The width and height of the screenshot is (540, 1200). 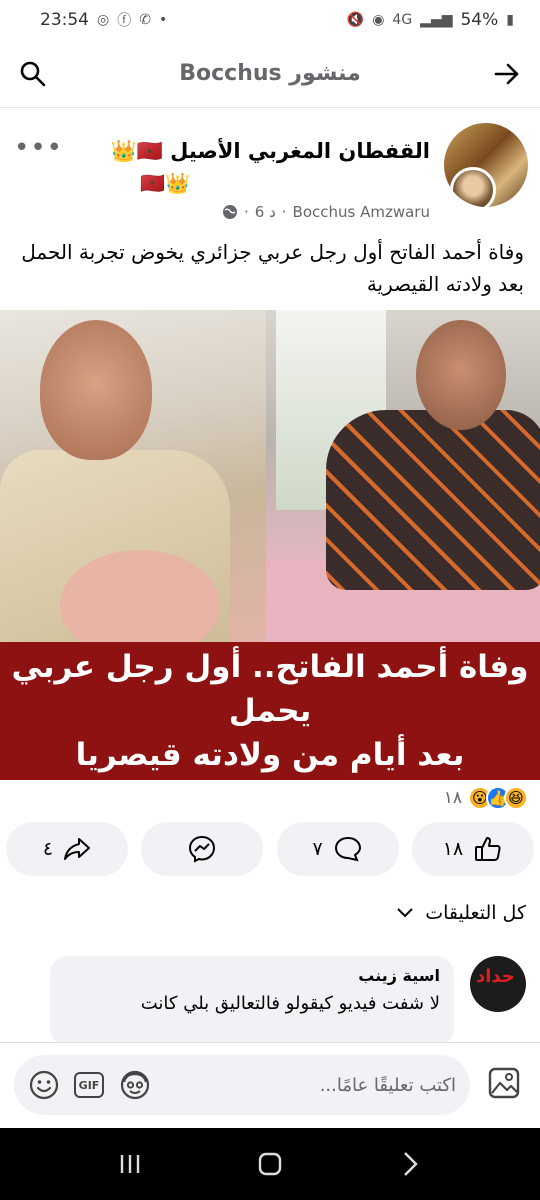 What do you see at coordinates (361, 212) in the screenshot?
I see `author-name: Bocchus Amzwaru` at bounding box center [361, 212].